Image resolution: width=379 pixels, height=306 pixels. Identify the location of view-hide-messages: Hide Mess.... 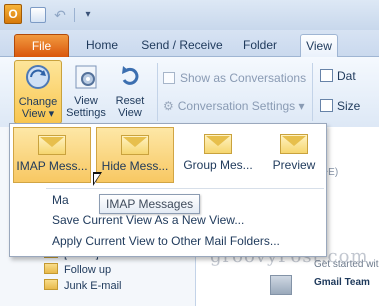
(135, 155).